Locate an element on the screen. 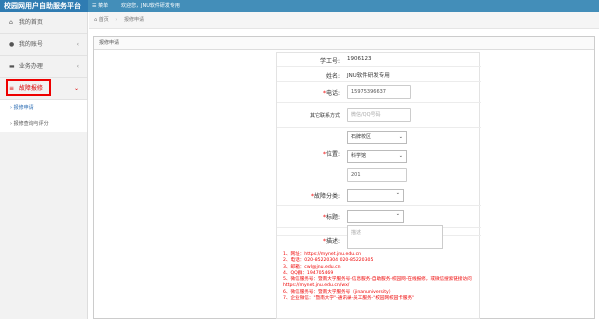 This screenshot has width=599, height=319. info-line: 7、企业微信："暨南大学"-通讯录-员工服务-"校园网校园卡服务" is located at coordinates (349, 299).